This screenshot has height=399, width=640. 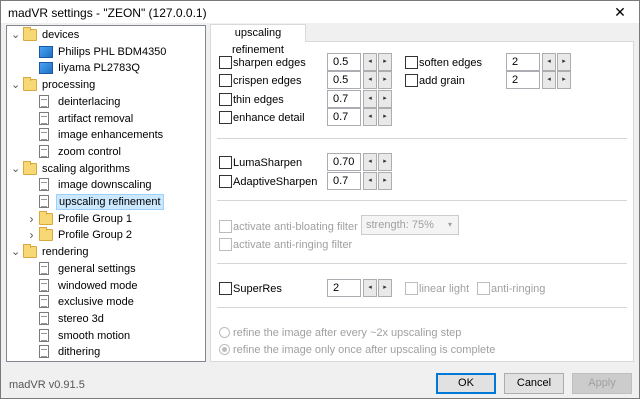 What do you see at coordinates (293, 245) in the screenshot?
I see `anti-ringing-filter-label: activate anti-ringing filter` at bounding box center [293, 245].